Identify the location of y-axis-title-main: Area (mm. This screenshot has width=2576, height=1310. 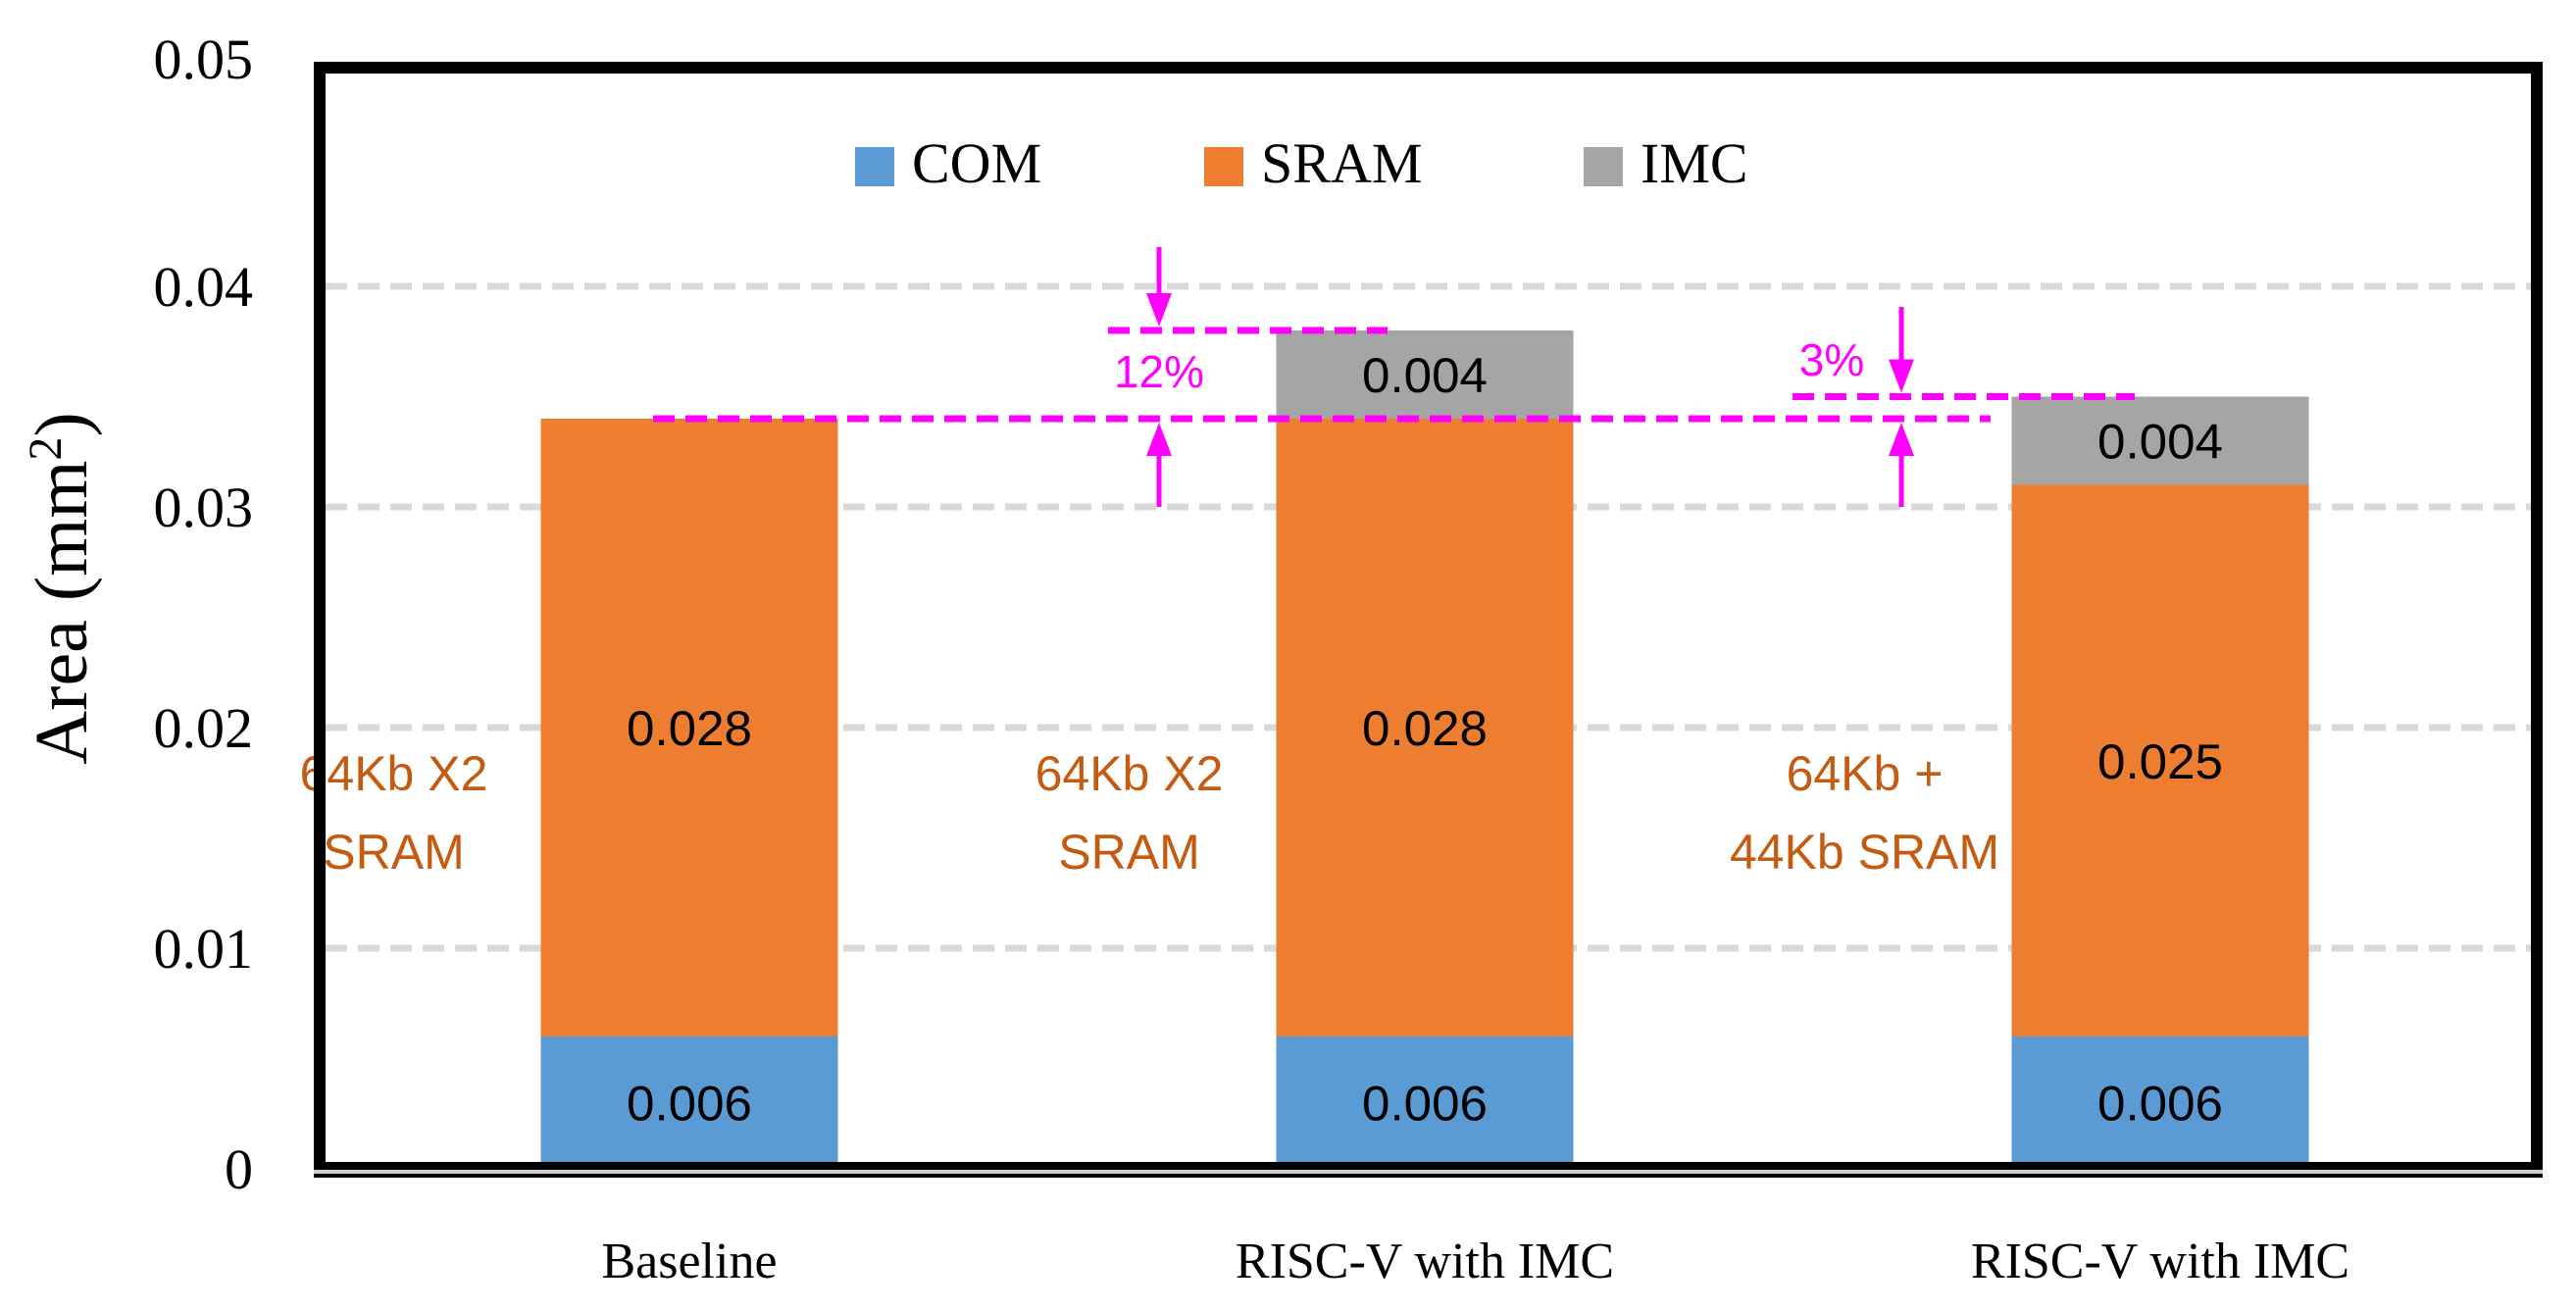
(62, 613).